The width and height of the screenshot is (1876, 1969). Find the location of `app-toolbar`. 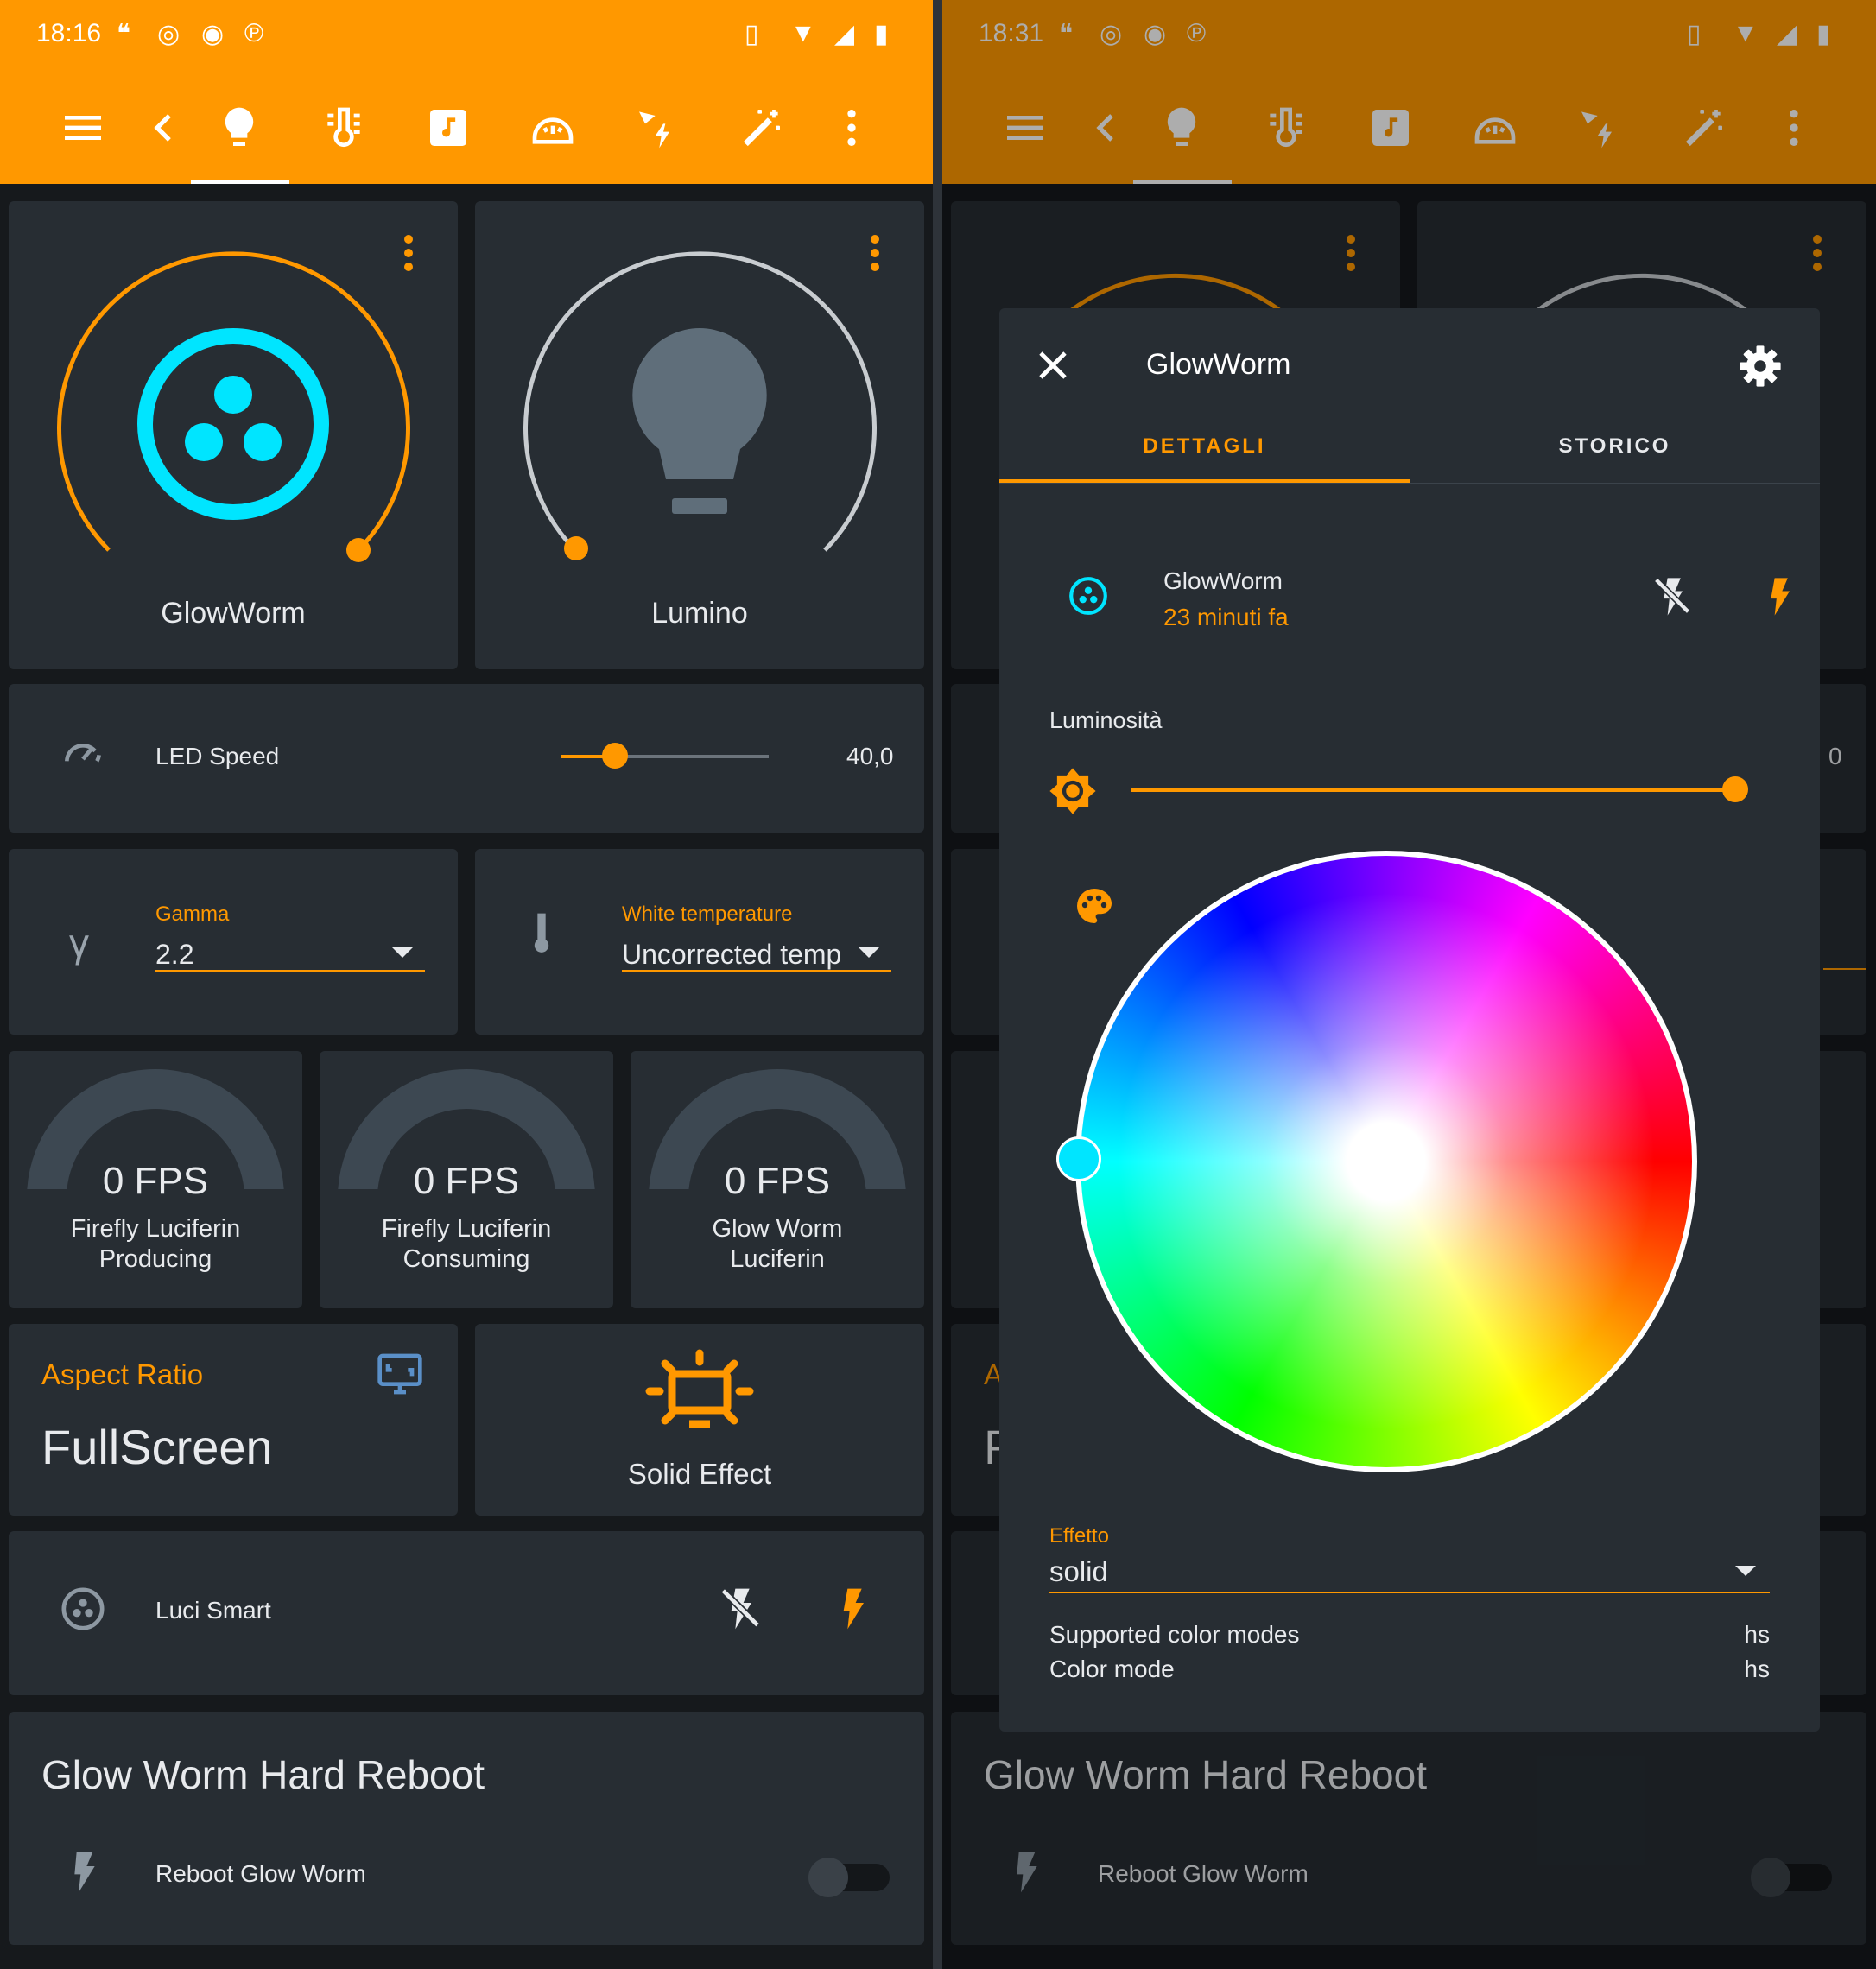

app-toolbar is located at coordinates (466, 127).